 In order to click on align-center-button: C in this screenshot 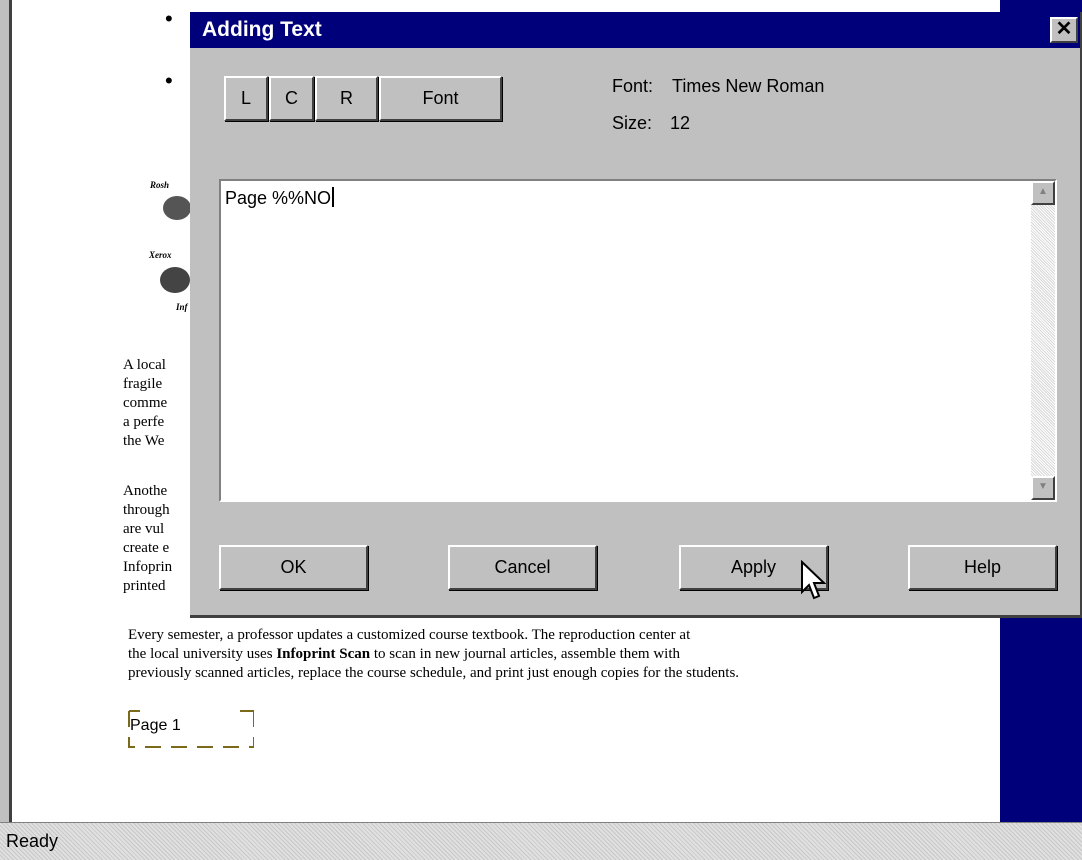, I will do `click(291, 98)`.